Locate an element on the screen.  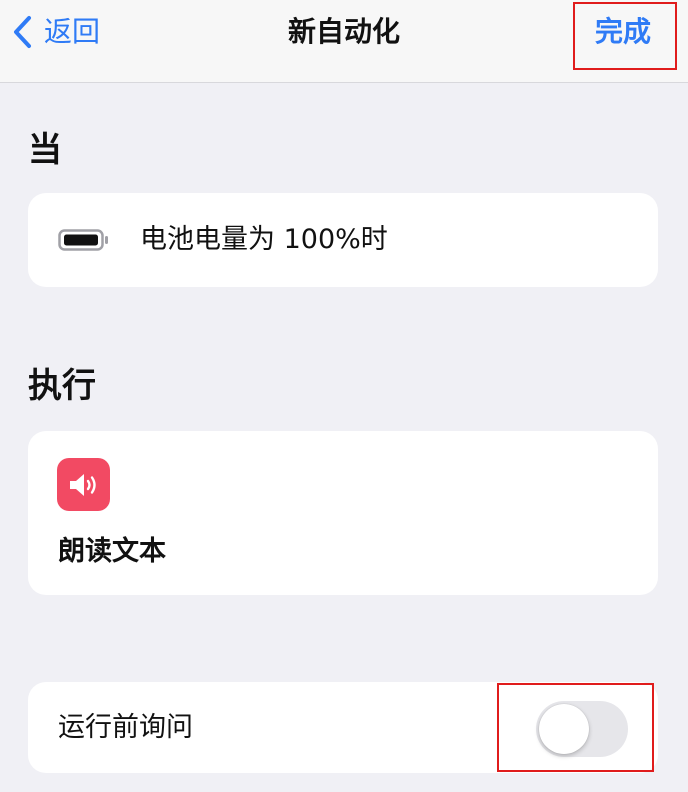
trigger-label: 电池电量为 100%时 is located at coordinates (264, 239).